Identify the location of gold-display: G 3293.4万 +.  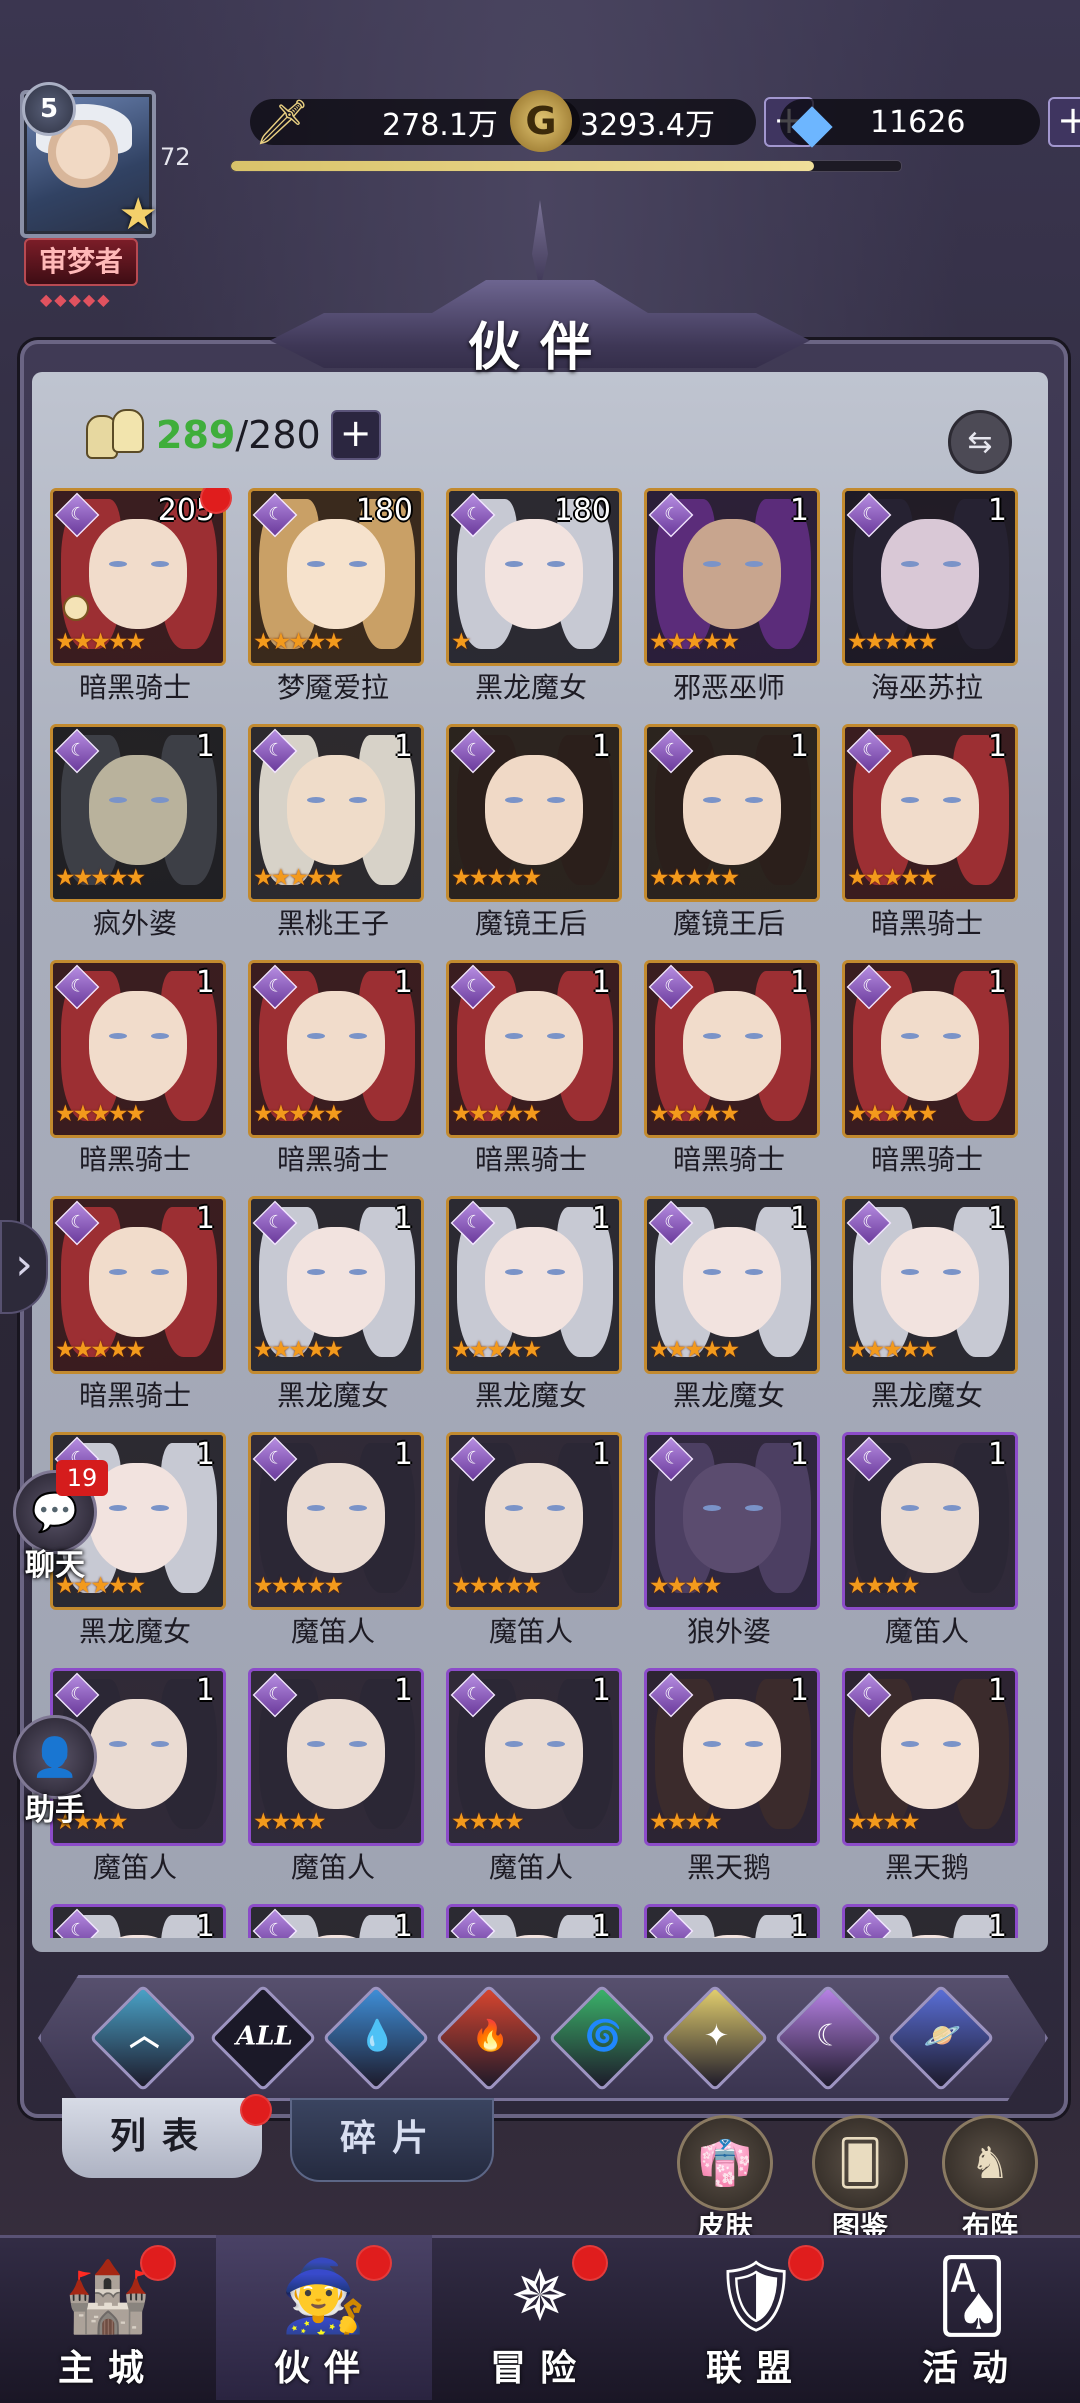
(662, 121).